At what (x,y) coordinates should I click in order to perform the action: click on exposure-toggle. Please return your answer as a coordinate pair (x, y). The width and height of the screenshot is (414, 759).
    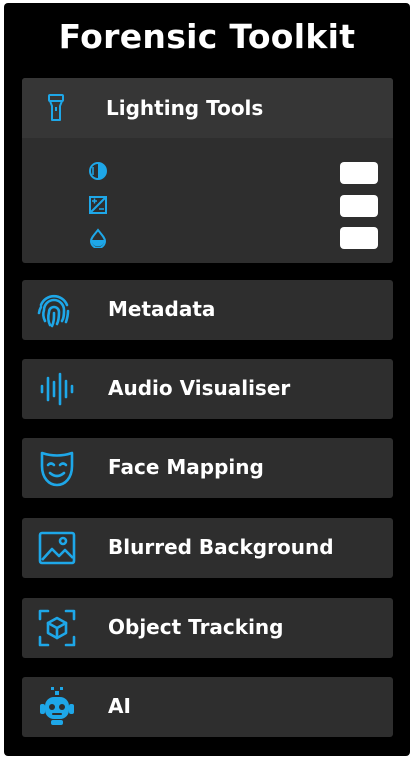
    Looking at the image, I should click on (359, 206).